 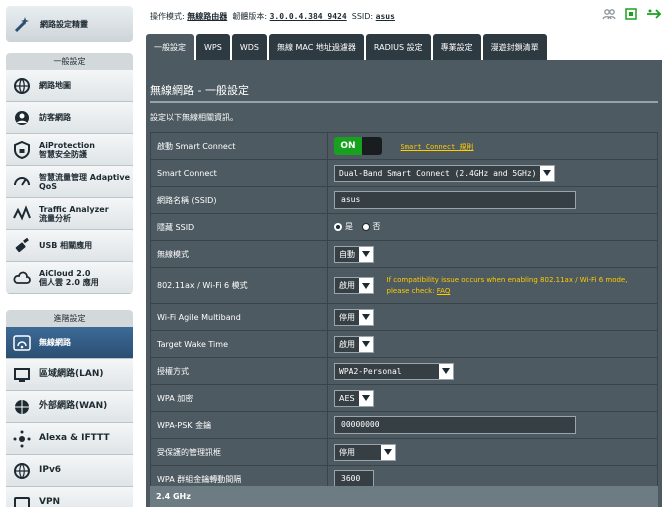 I want to click on ssid-link: asus, so click(x=385, y=16).